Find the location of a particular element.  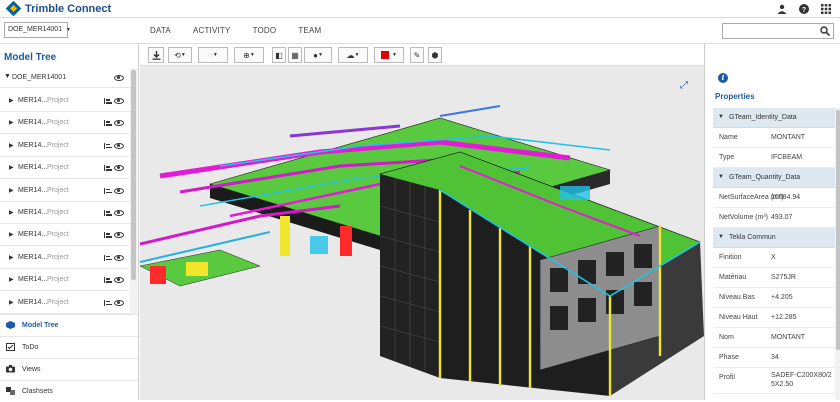

tree-item-kind: Project is located at coordinates (58, 257).